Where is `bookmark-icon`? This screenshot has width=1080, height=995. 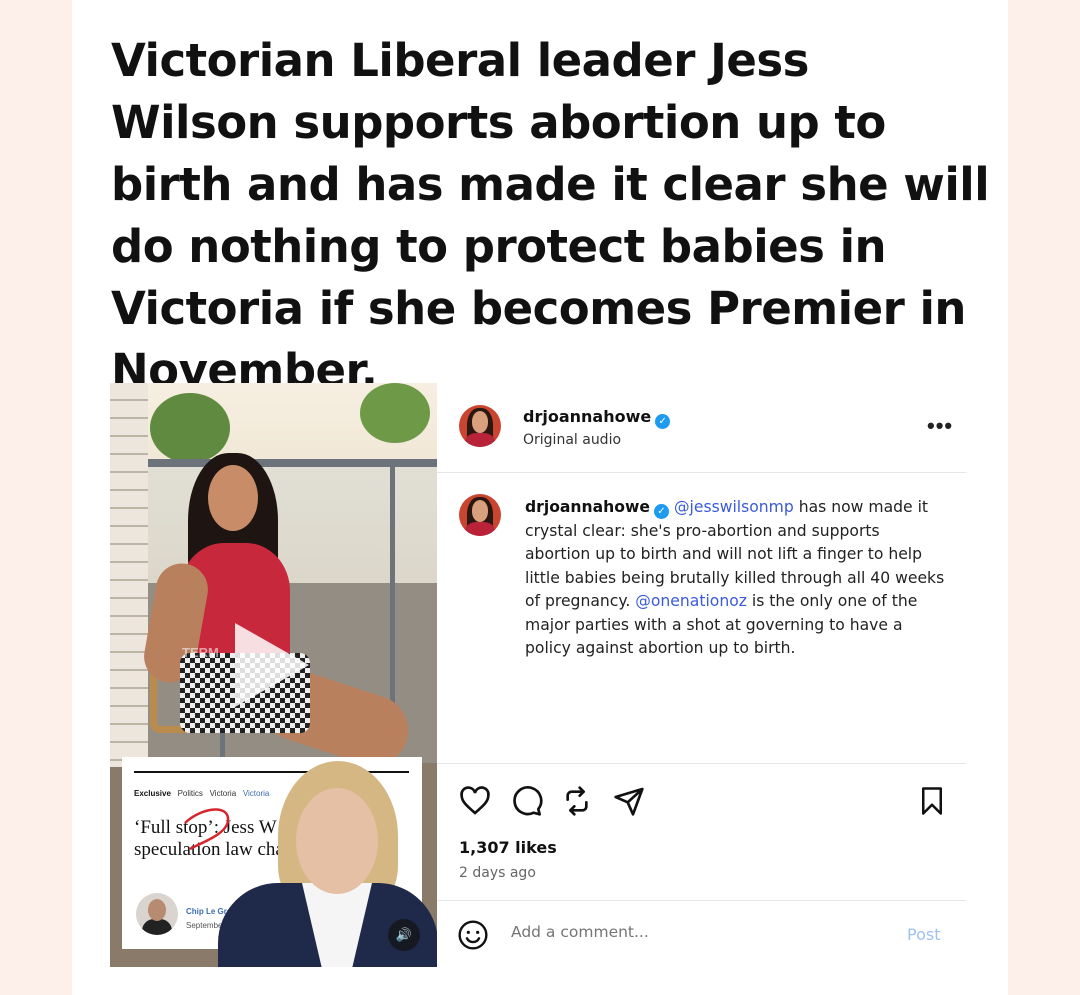 bookmark-icon is located at coordinates (932, 801).